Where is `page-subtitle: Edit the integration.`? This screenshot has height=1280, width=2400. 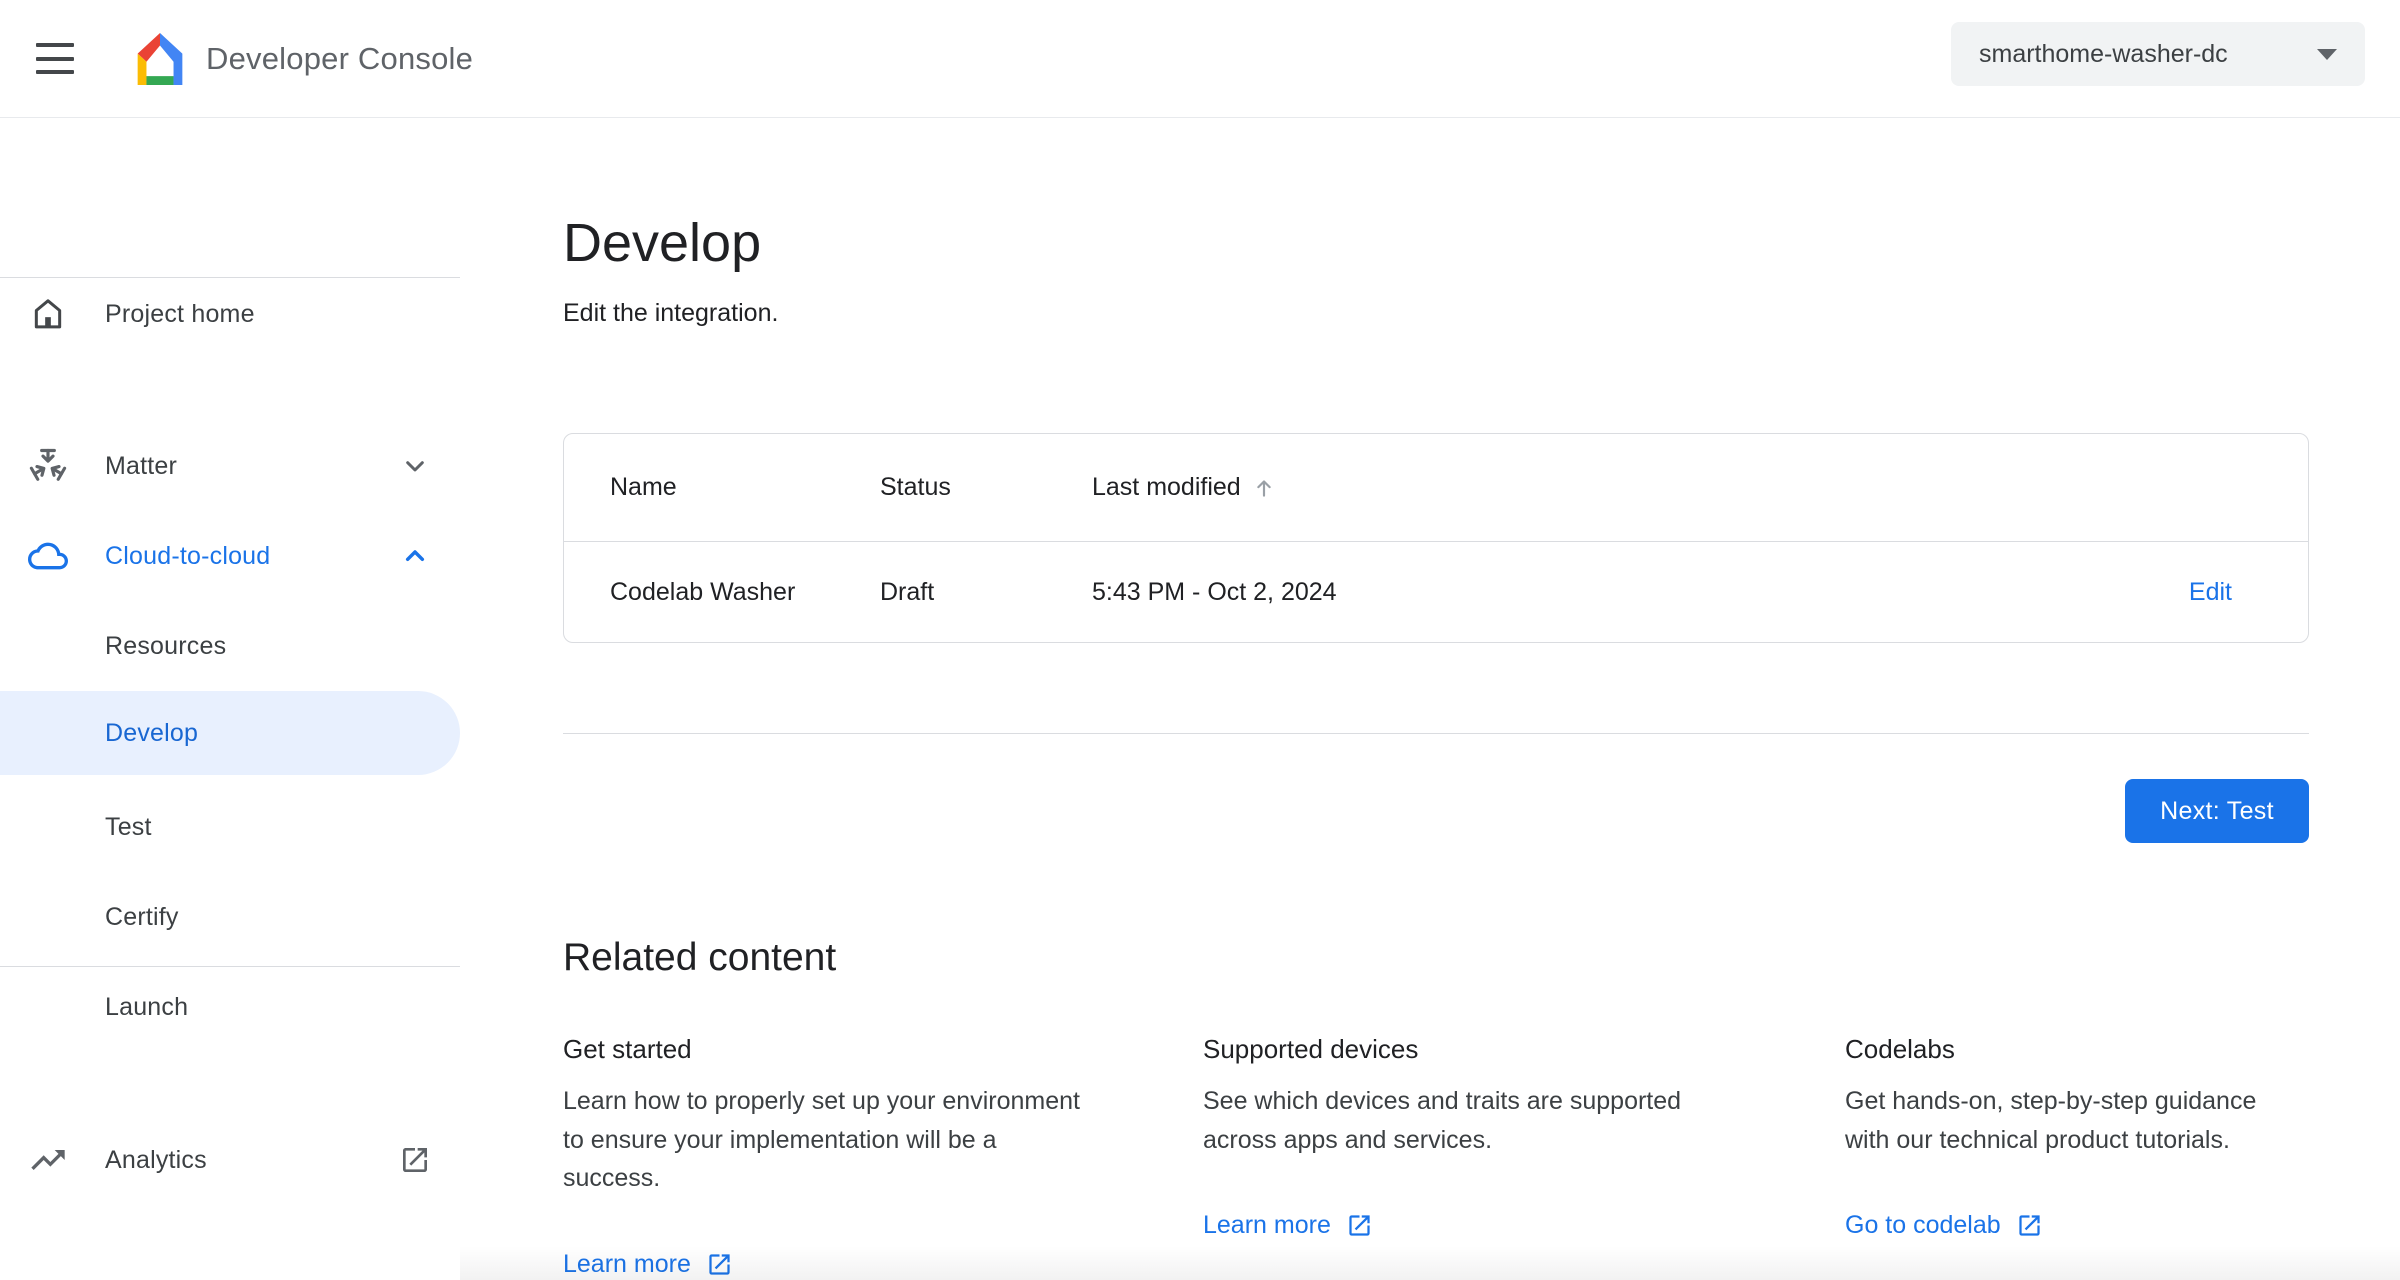
page-subtitle: Edit the integration. is located at coordinates (671, 313).